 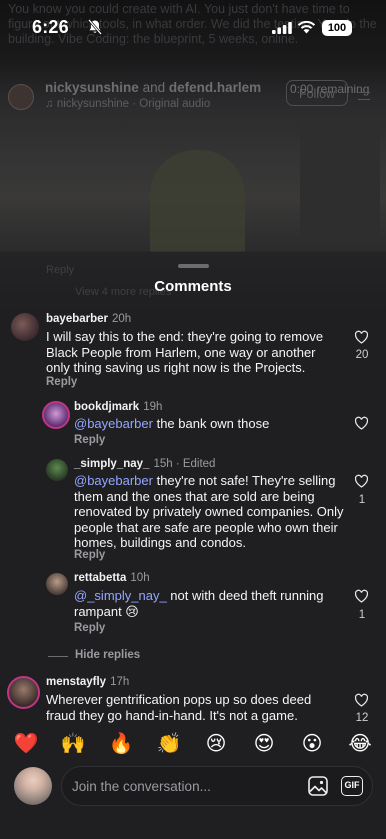 I want to click on reel-authors: nickysunshine and defend.harlem, so click(x=153, y=87).